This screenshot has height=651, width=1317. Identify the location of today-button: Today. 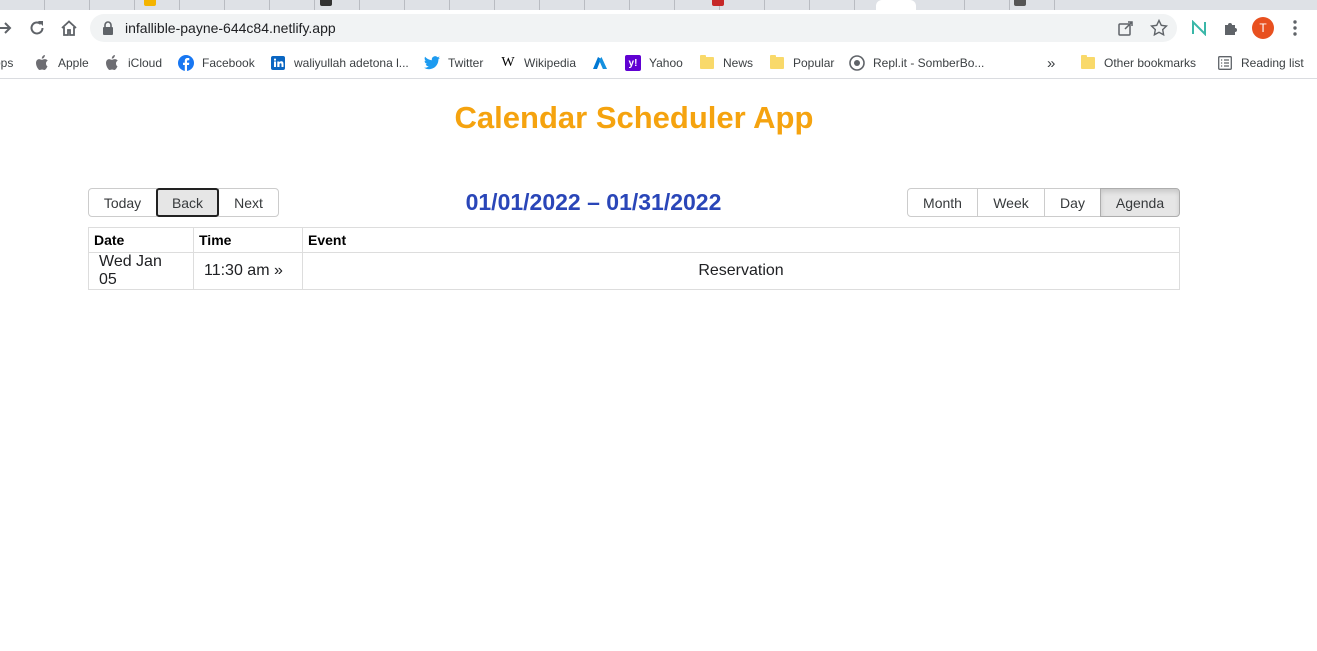
(122, 202).